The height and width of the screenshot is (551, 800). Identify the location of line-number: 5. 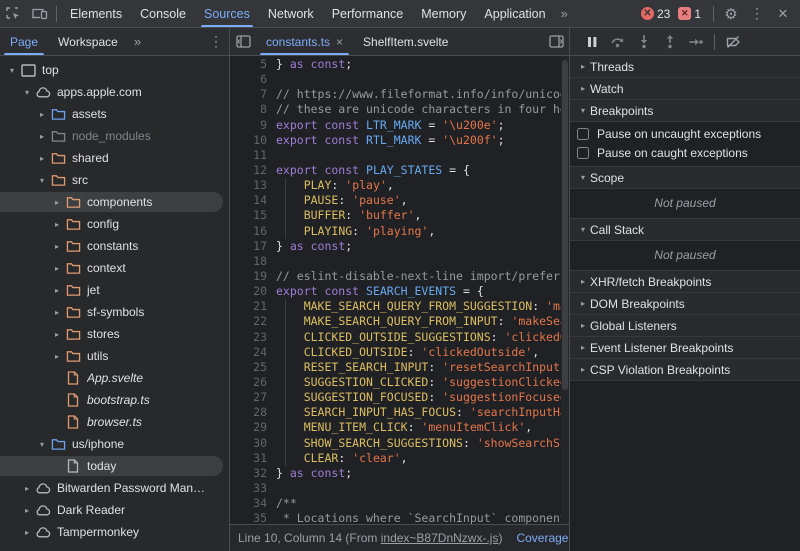
(253, 64).